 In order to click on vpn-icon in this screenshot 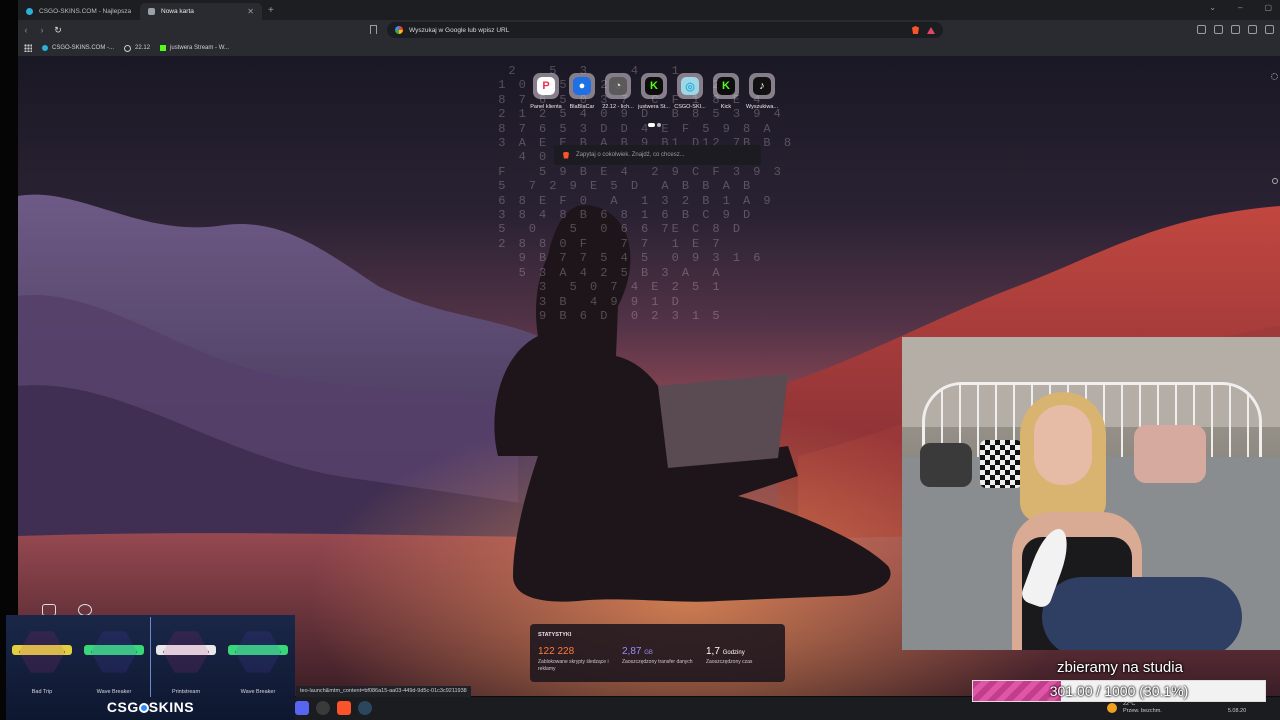, I will do `click(1252, 29)`.